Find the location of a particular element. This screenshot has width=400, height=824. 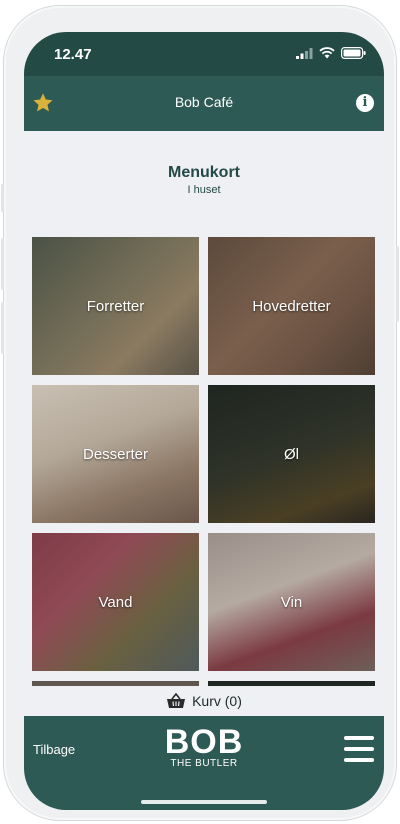

info-icon: i is located at coordinates (365, 103).